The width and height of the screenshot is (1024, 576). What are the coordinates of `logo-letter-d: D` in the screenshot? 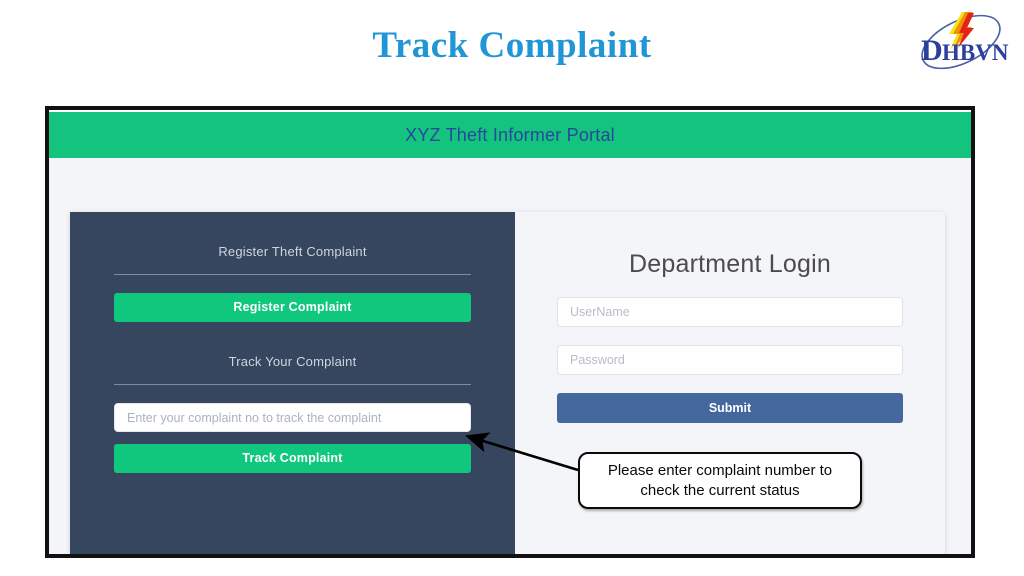 It's located at (932, 50).